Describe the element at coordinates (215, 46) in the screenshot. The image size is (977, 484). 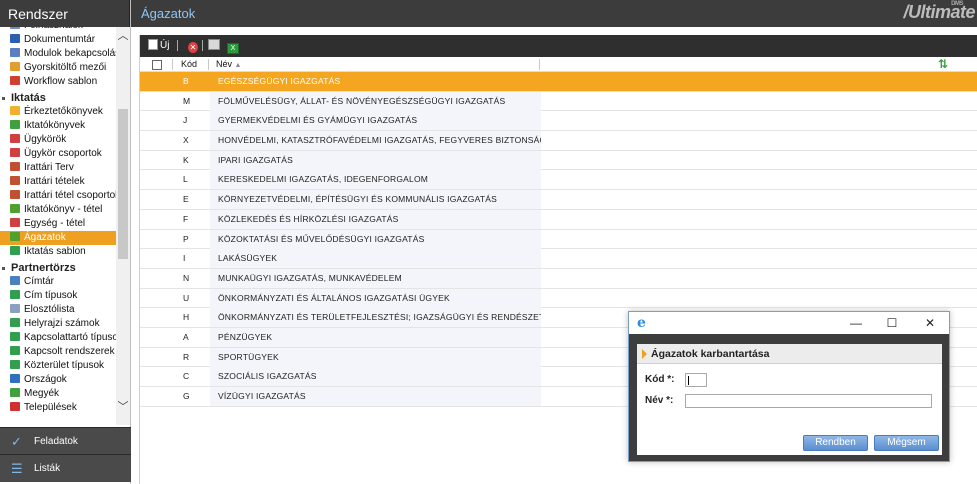
I see `print-button` at that location.